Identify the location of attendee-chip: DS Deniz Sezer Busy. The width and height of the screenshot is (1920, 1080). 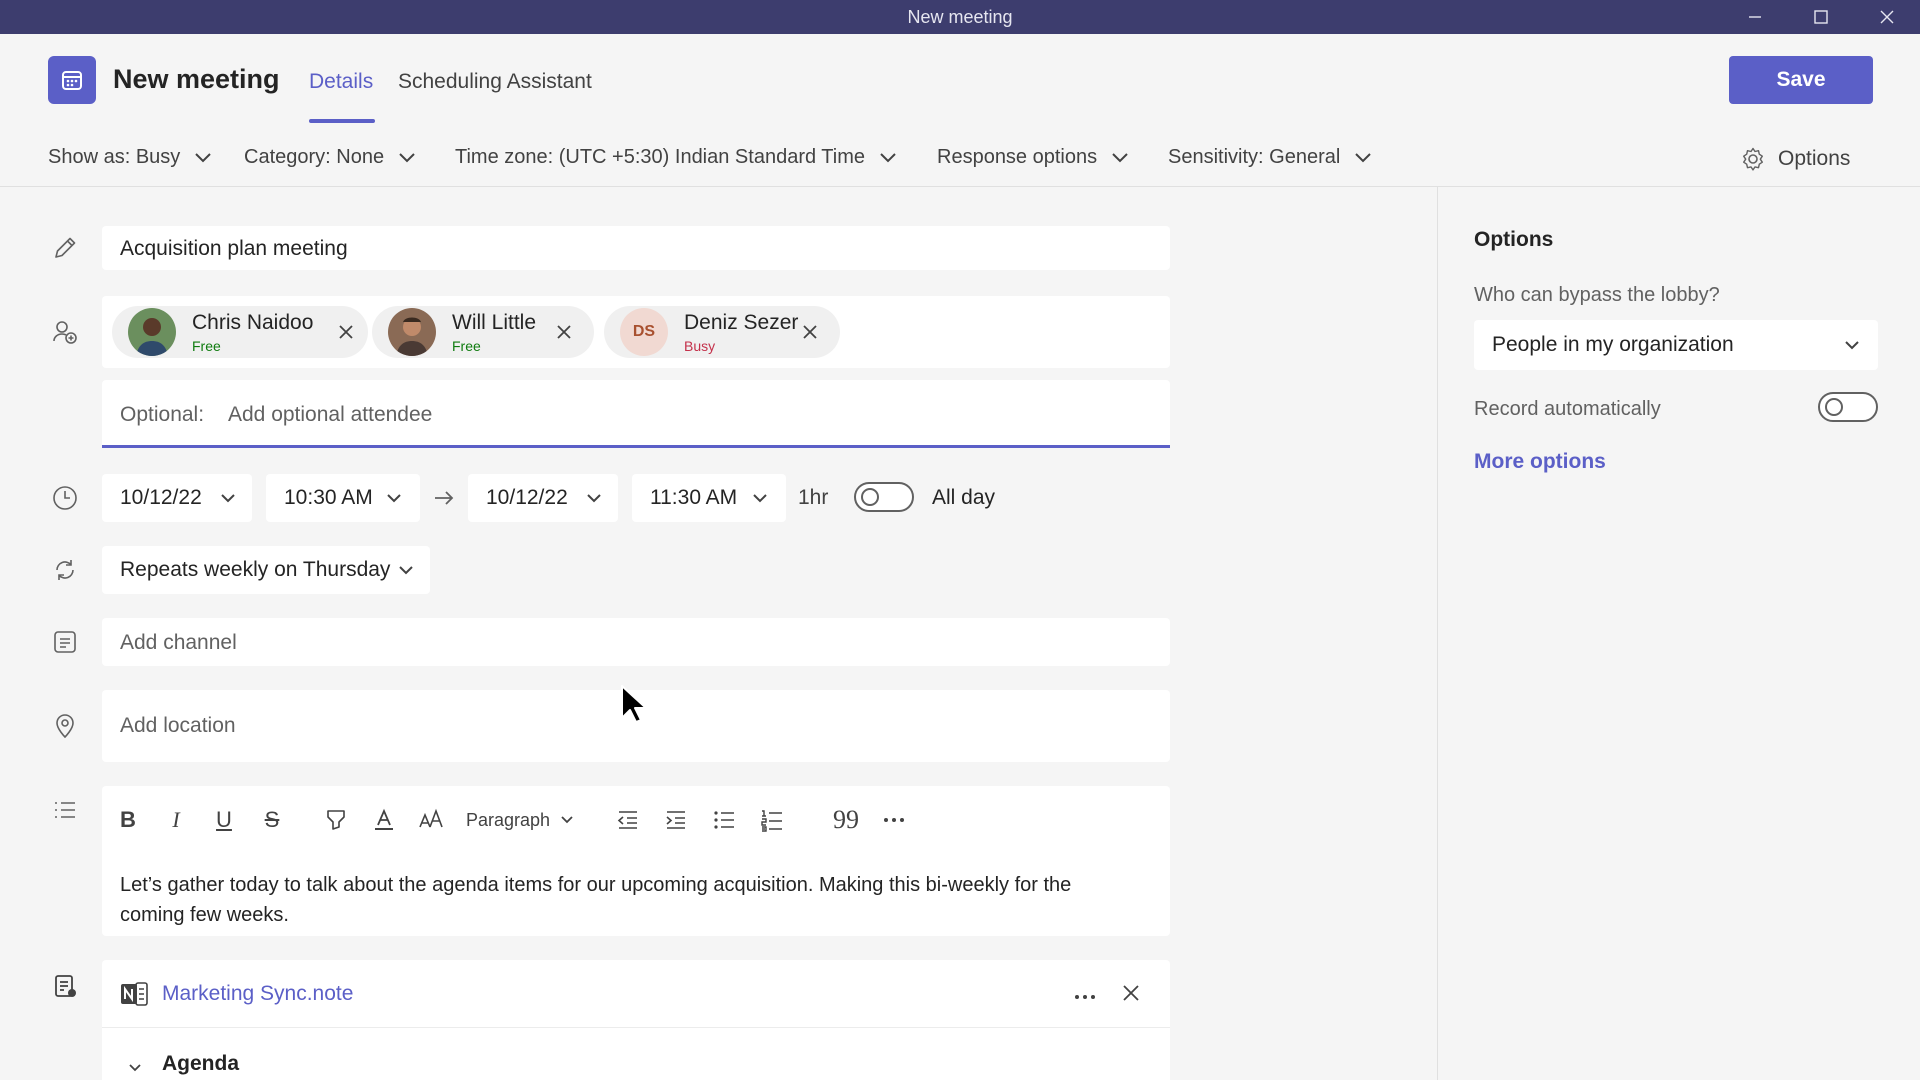
(722, 332).